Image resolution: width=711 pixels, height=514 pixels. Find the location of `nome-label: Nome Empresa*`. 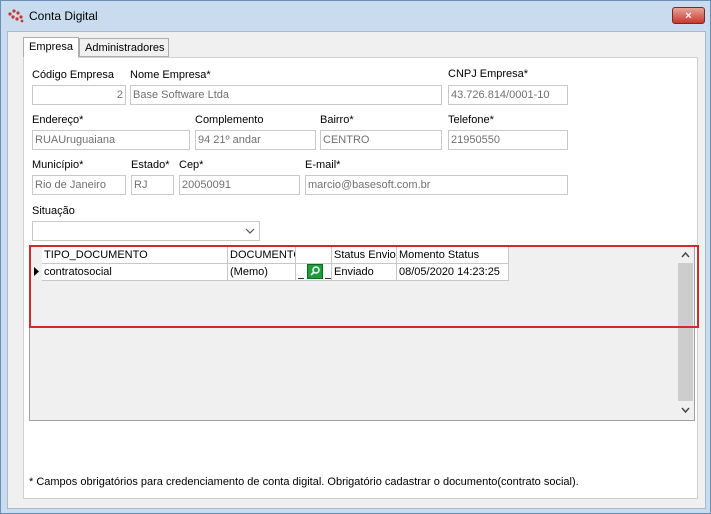

nome-label: Nome Empresa* is located at coordinates (170, 75).